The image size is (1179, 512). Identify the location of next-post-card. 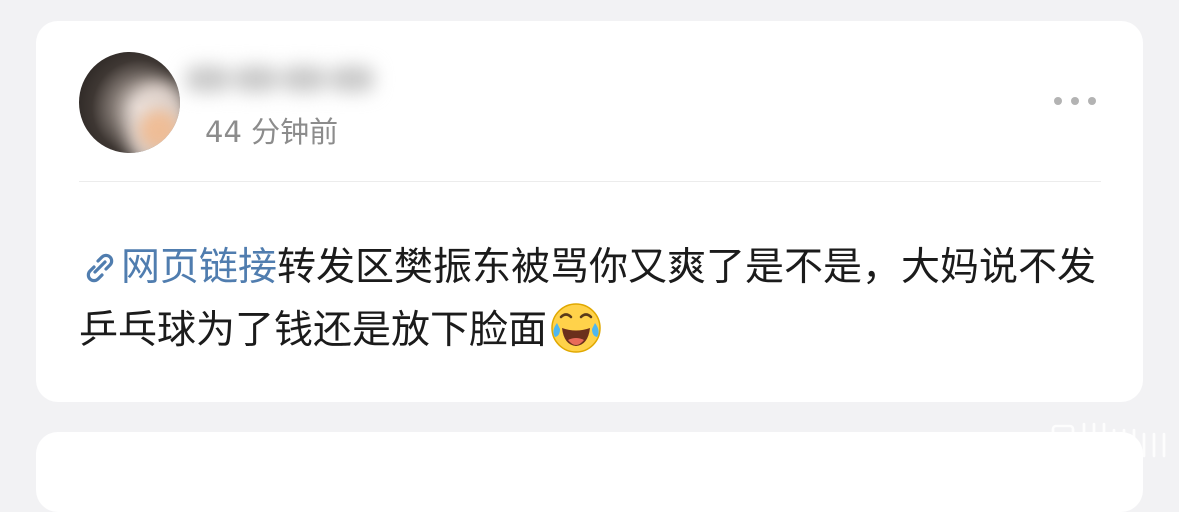
(589, 472).